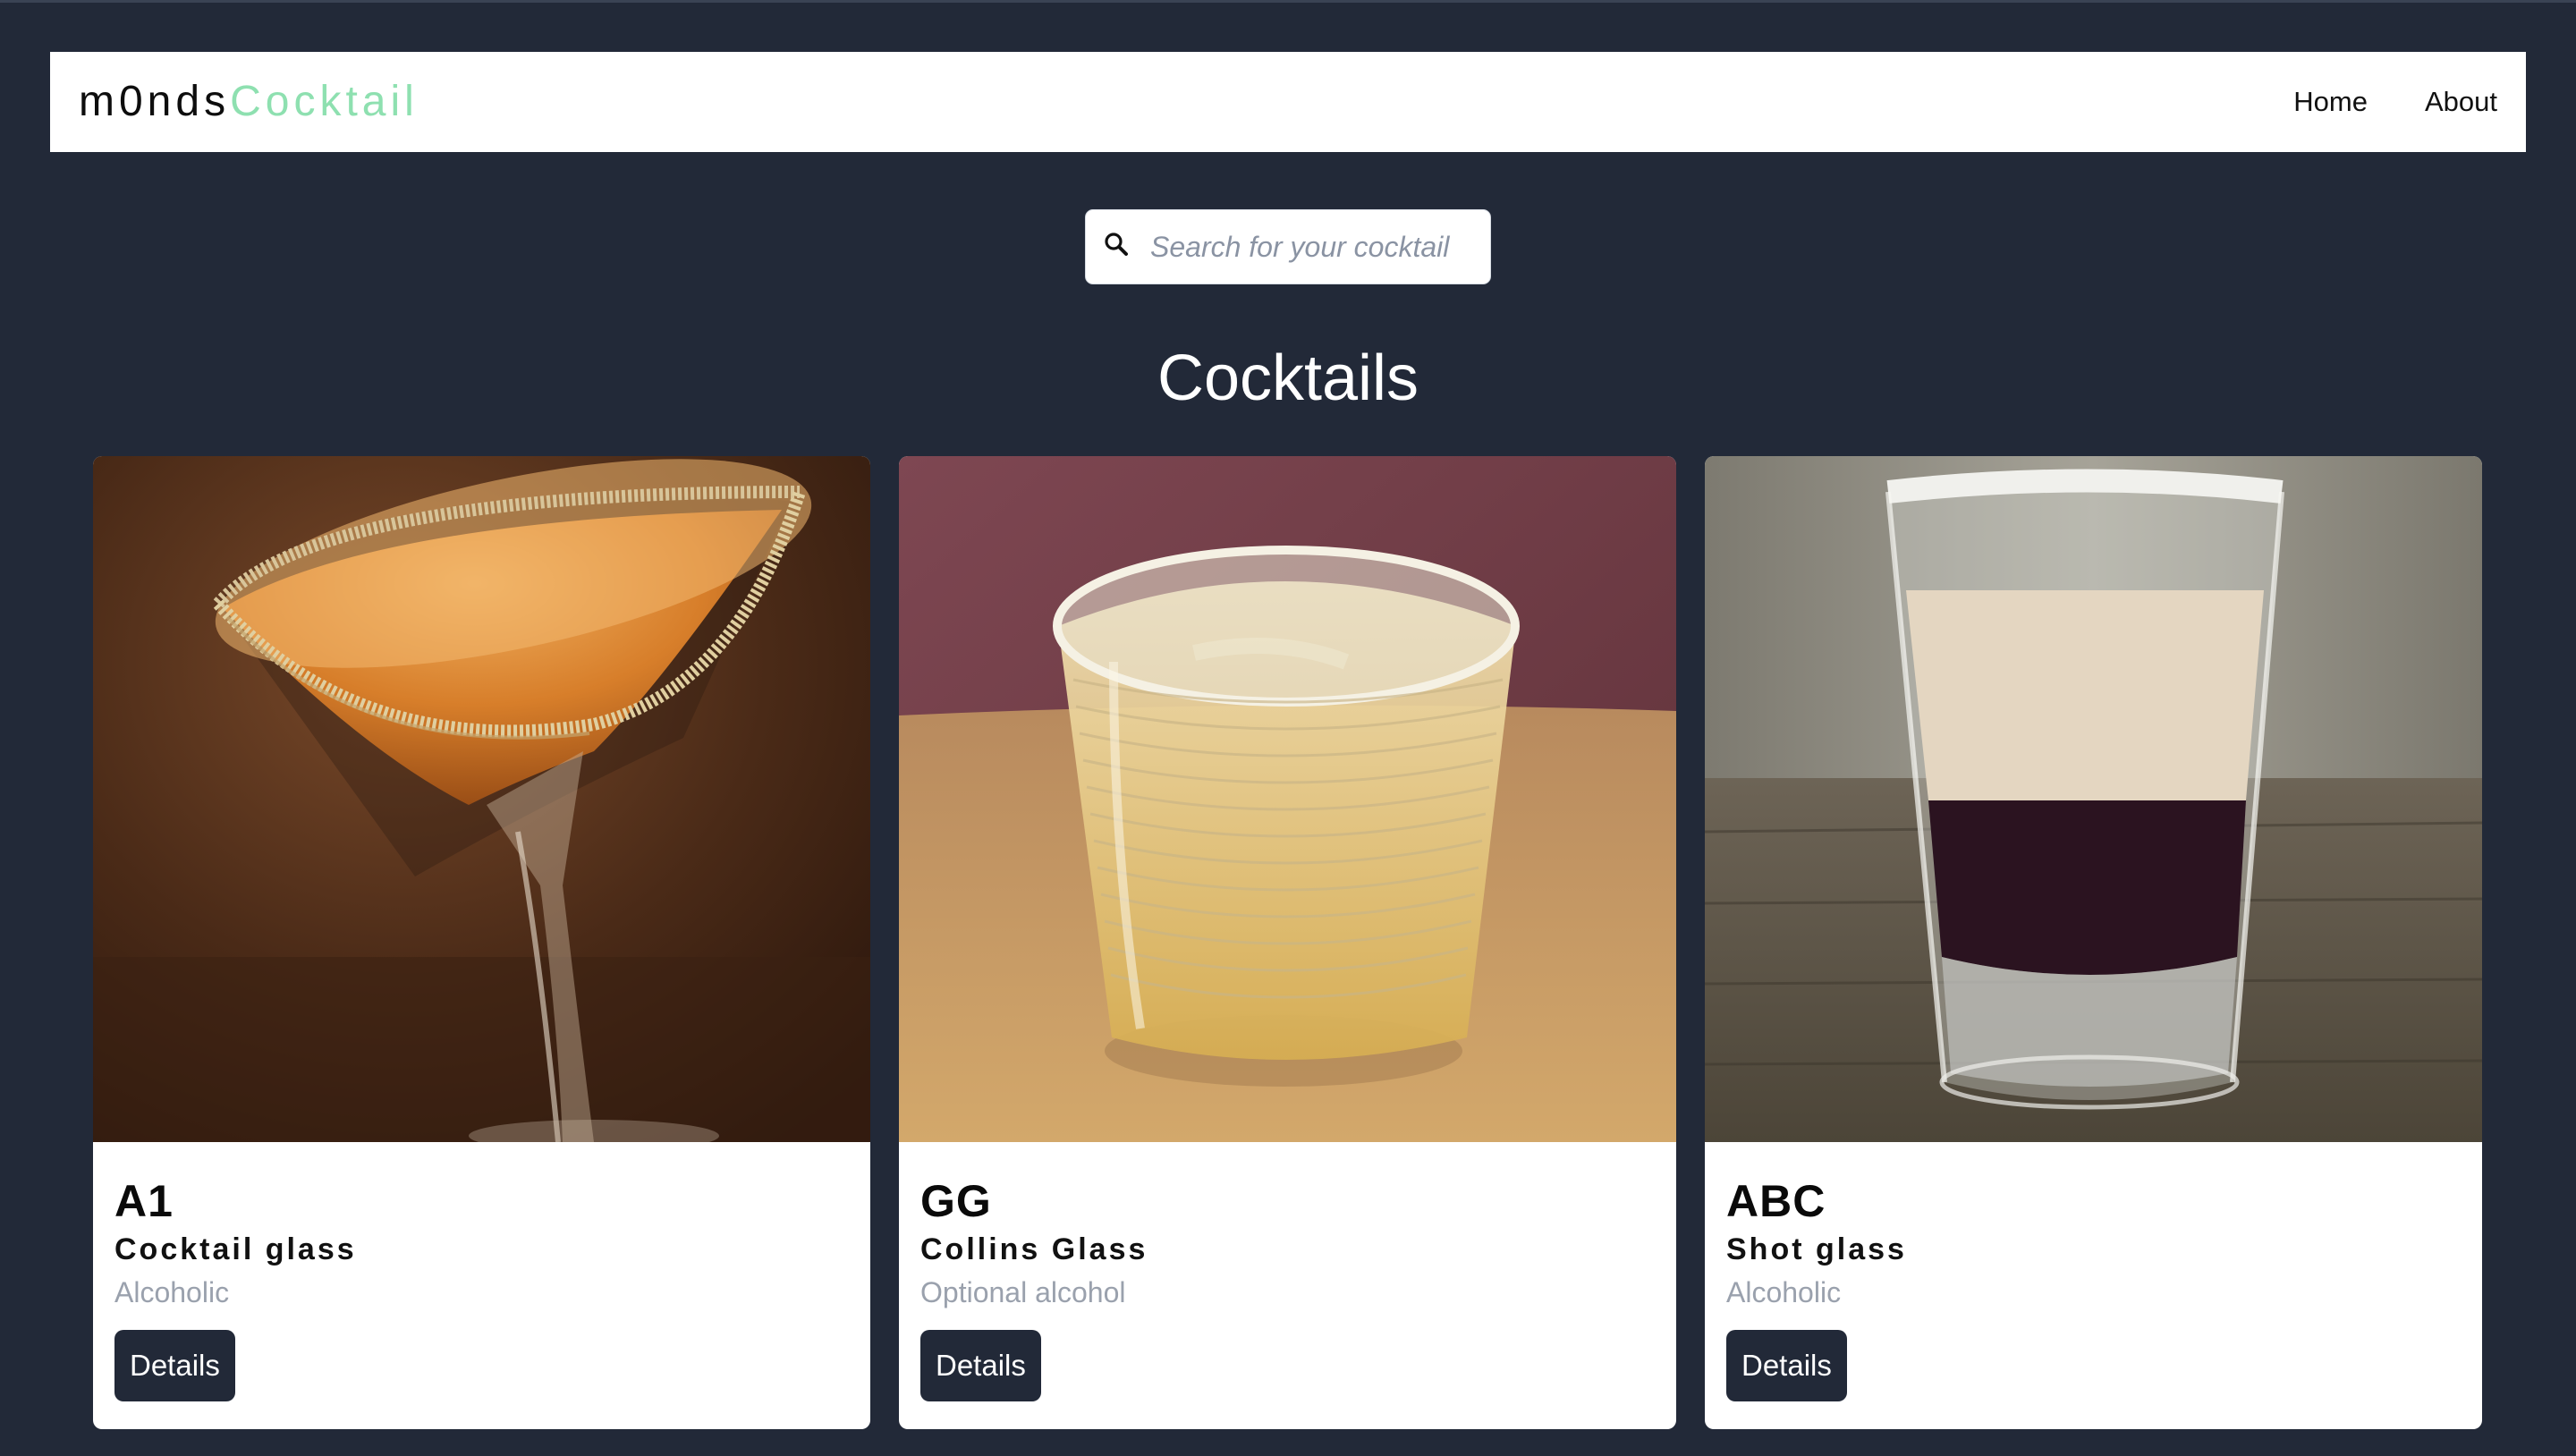 This screenshot has height=1456, width=2576. Describe the element at coordinates (1288, 1) in the screenshot. I see `window-top-border` at that location.